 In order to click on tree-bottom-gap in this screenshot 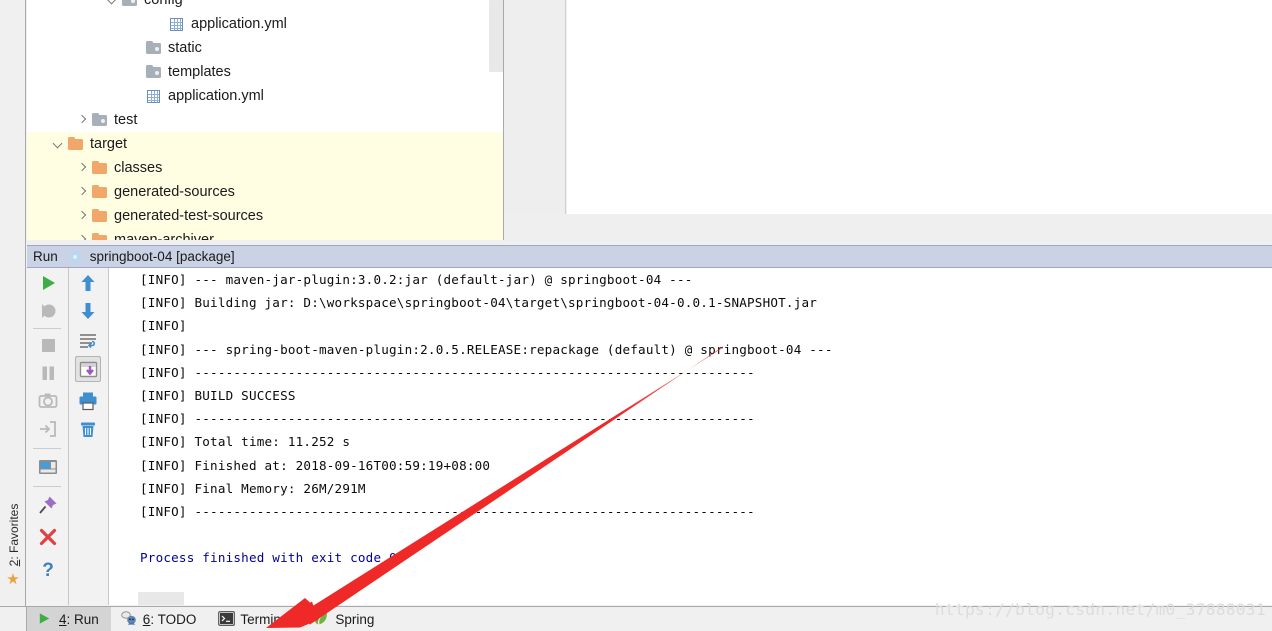, I will do `click(265, 241)`.